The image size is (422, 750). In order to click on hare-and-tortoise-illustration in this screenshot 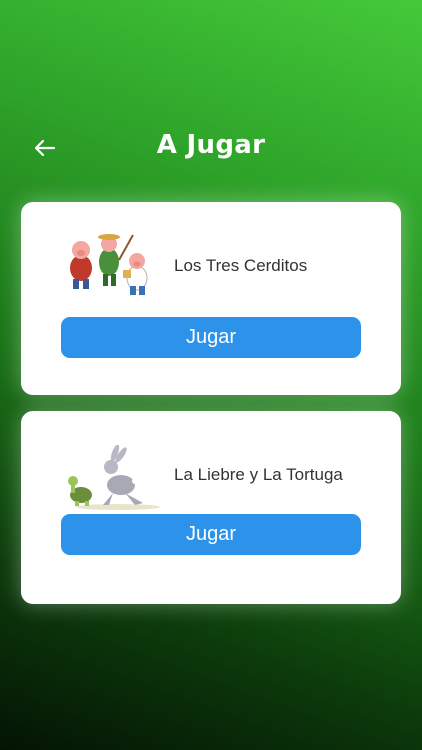, I will do `click(114, 477)`.